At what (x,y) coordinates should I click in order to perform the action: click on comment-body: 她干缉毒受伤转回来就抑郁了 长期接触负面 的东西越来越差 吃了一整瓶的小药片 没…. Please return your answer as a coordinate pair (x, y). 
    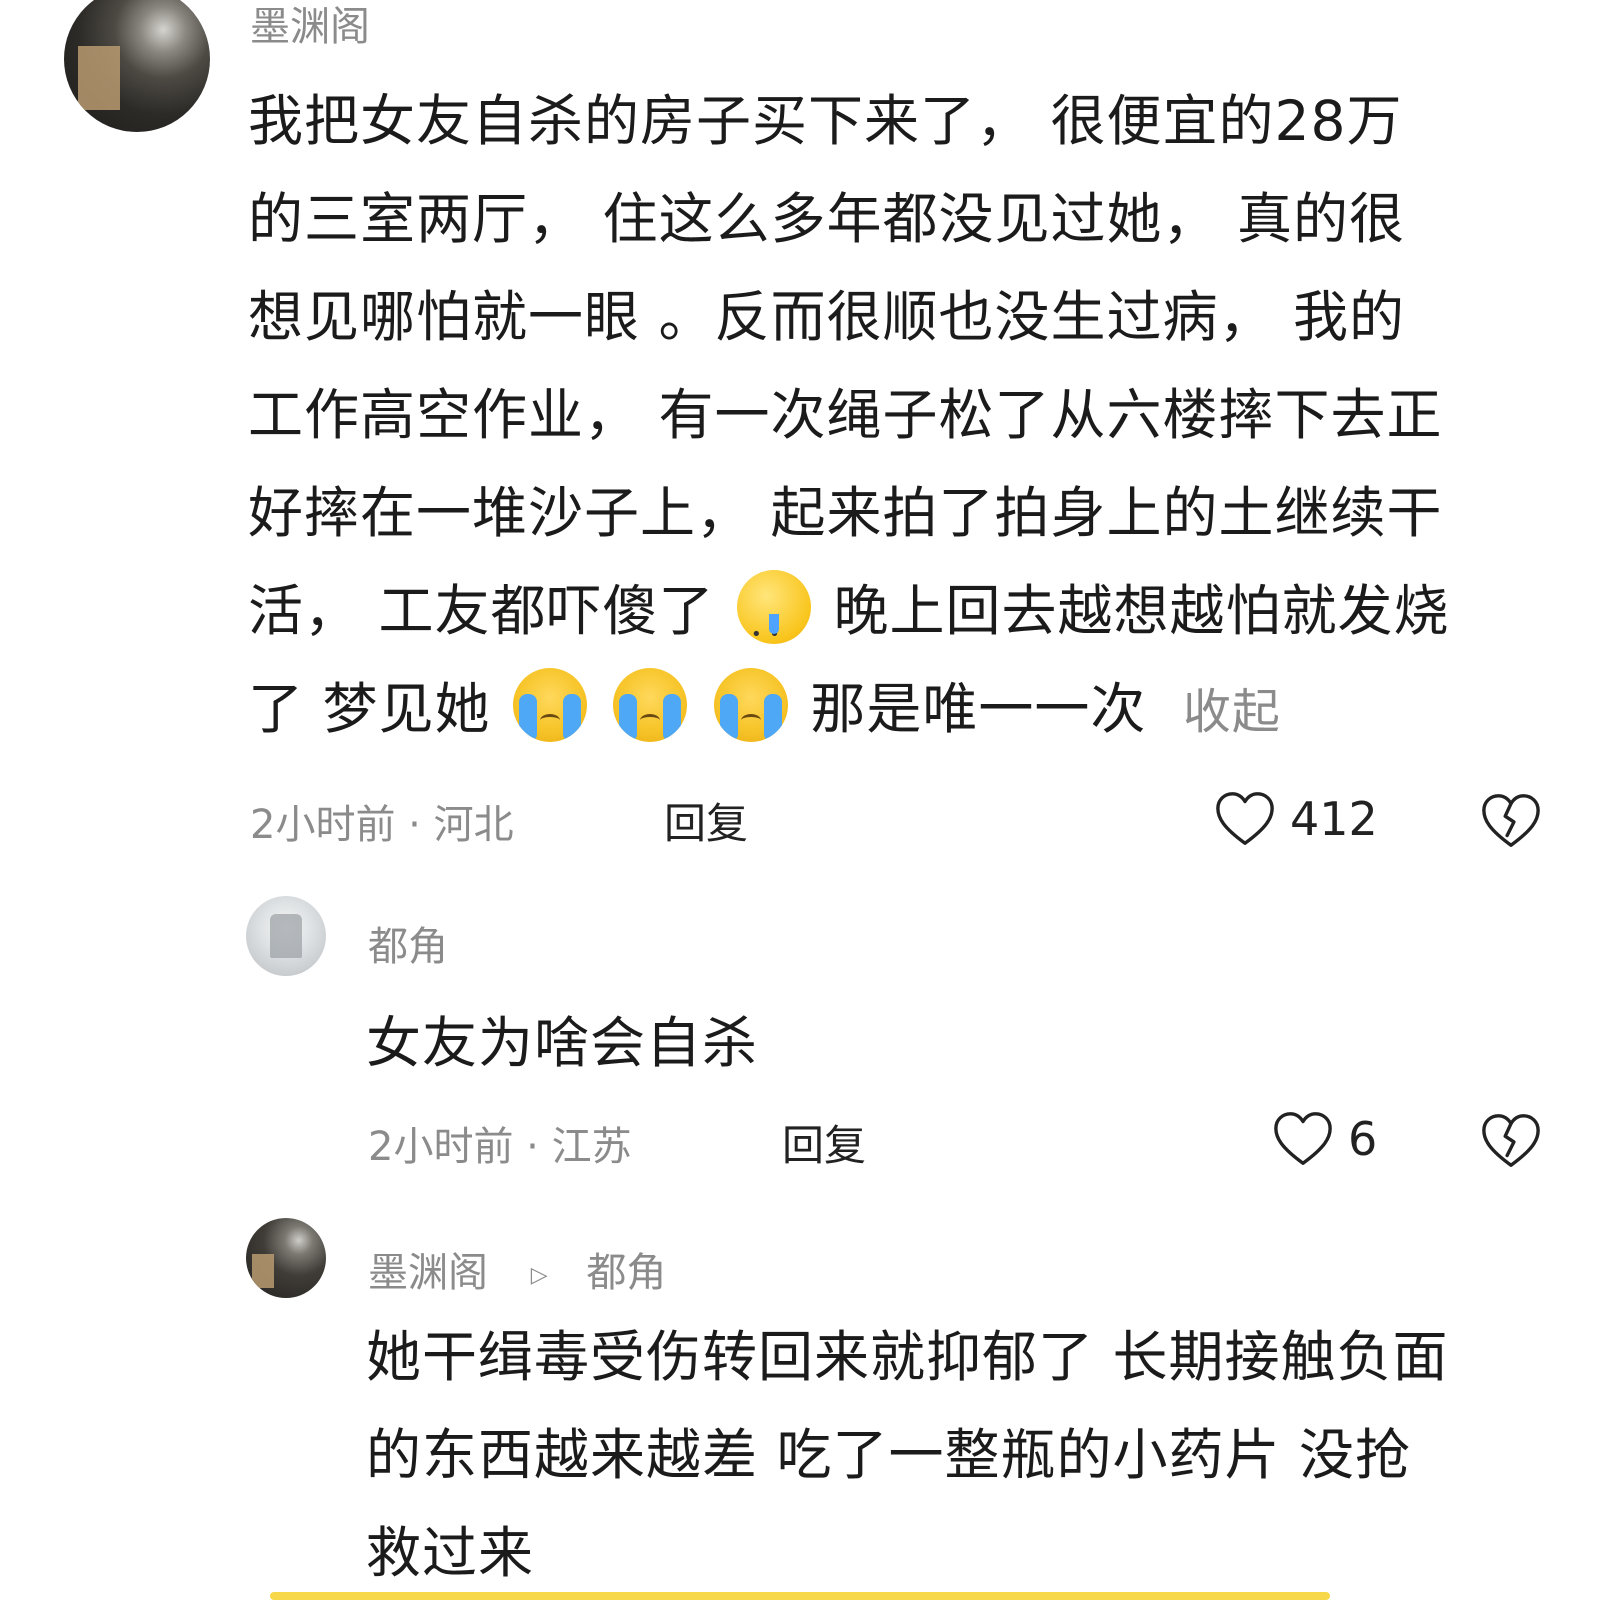
    Looking at the image, I should click on (972, 1454).